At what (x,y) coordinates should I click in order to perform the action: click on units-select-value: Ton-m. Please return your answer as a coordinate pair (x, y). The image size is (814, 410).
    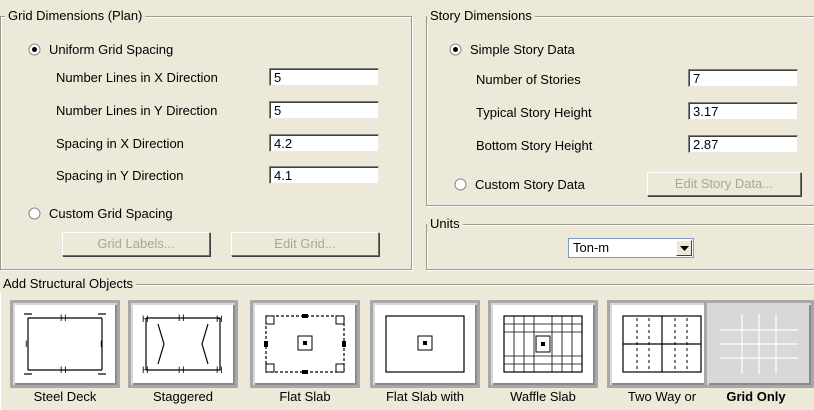
    Looking at the image, I should click on (591, 247).